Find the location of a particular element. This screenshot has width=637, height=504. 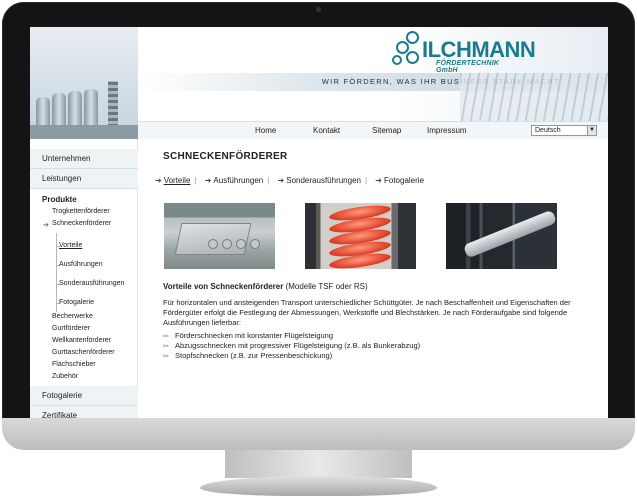

camera-icon is located at coordinates (318, 9).